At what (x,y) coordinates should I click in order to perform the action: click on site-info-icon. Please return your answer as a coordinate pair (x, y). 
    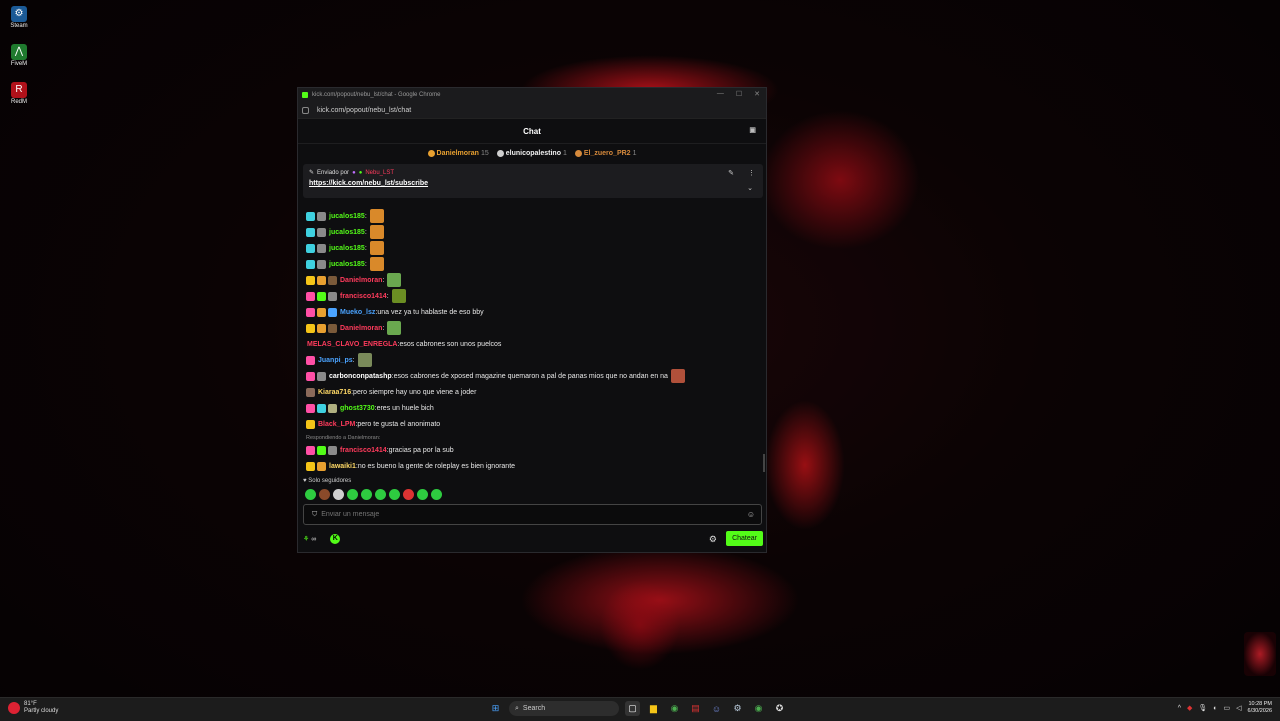
    Looking at the image, I should click on (305, 110).